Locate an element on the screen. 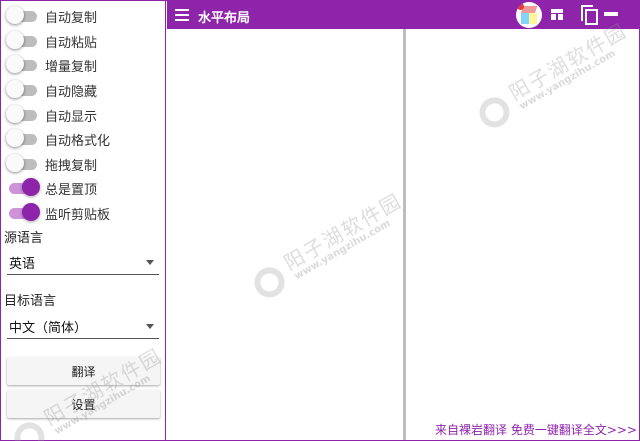  toggle-label: 监听剪贴板 is located at coordinates (78, 215).